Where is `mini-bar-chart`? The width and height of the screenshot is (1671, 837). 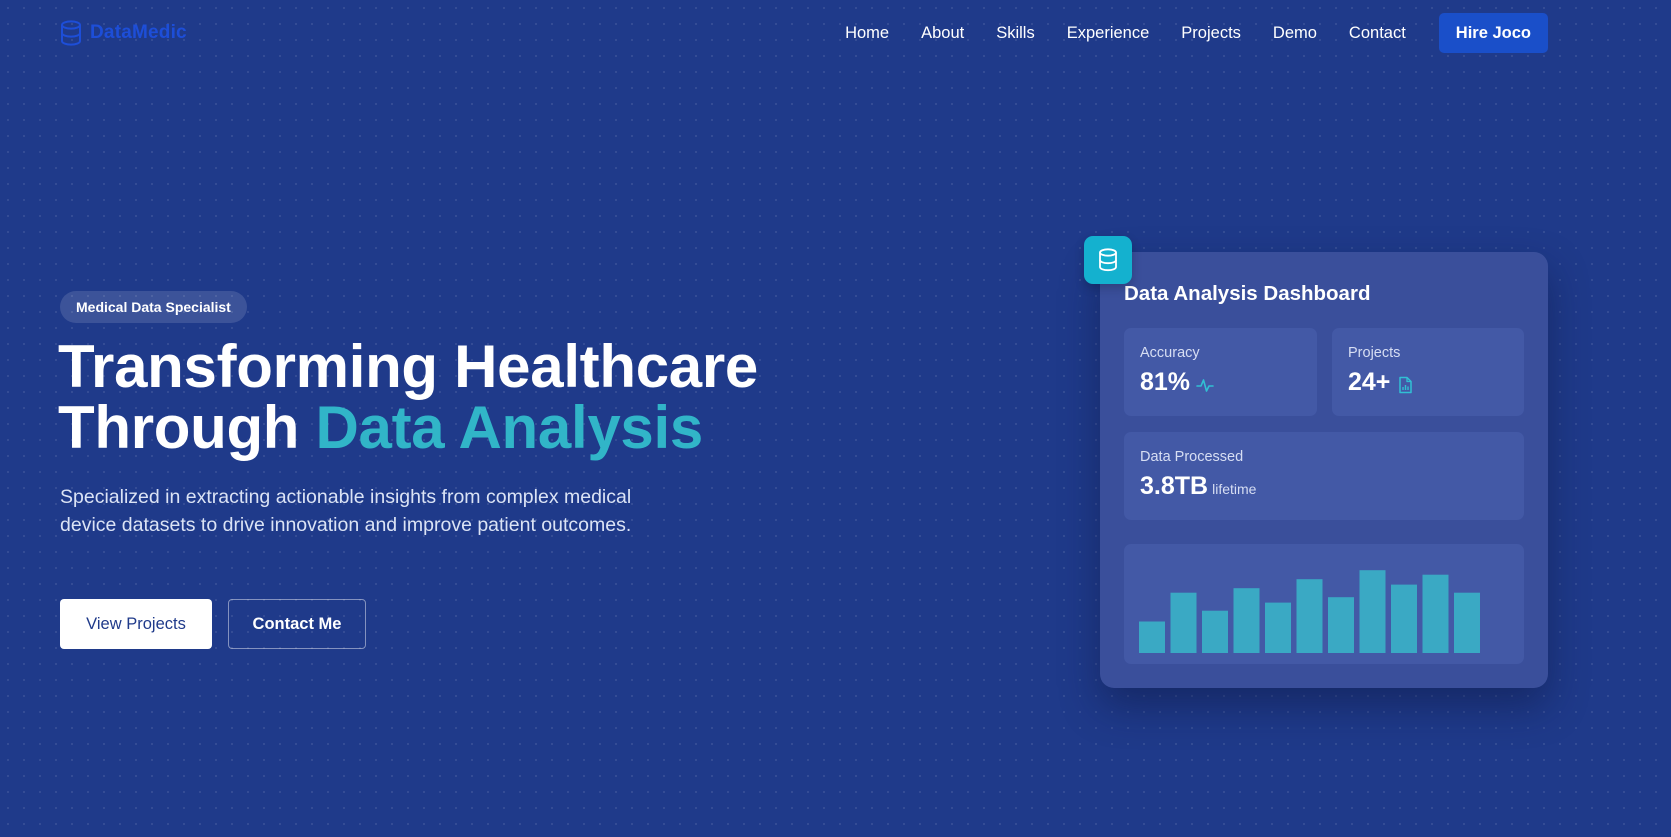
mini-bar-chart is located at coordinates (1324, 604).